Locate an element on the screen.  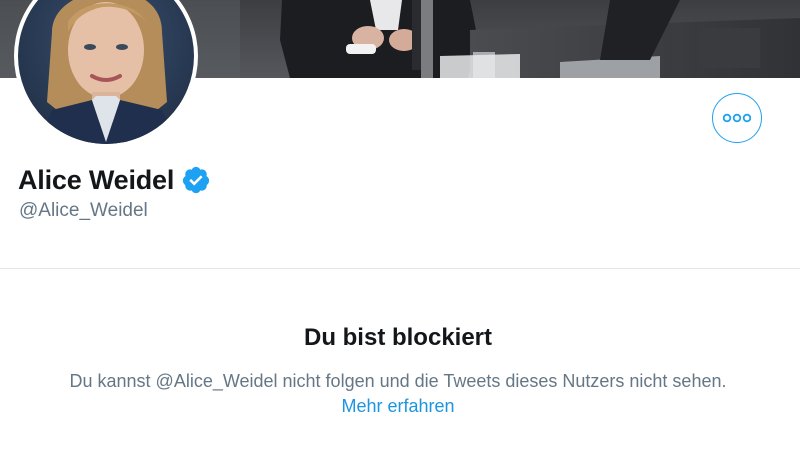
blocked-title: Du bist blockiert is located at coordinates (398, 337).